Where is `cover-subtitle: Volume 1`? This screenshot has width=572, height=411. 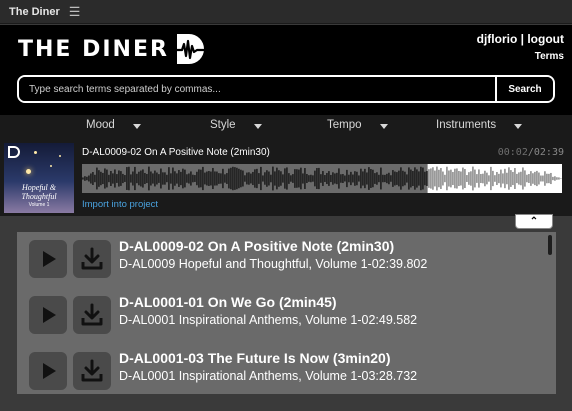
cover-subtitle: Volume 1 is located at coordinates (39, 205).